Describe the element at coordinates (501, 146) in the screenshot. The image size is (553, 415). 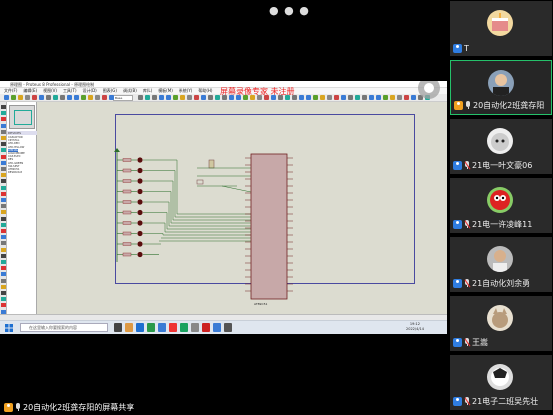
I see `participant-tile: 21电一叶文豪06` at that location.